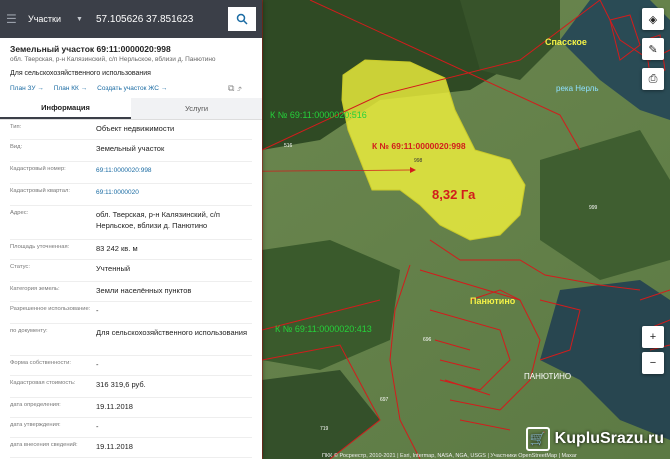  What do you see at coordinates (131, 271) in the screenshot?
I see `prop-row-status: Статус: Учтенный` at bounding box center [131, 271].